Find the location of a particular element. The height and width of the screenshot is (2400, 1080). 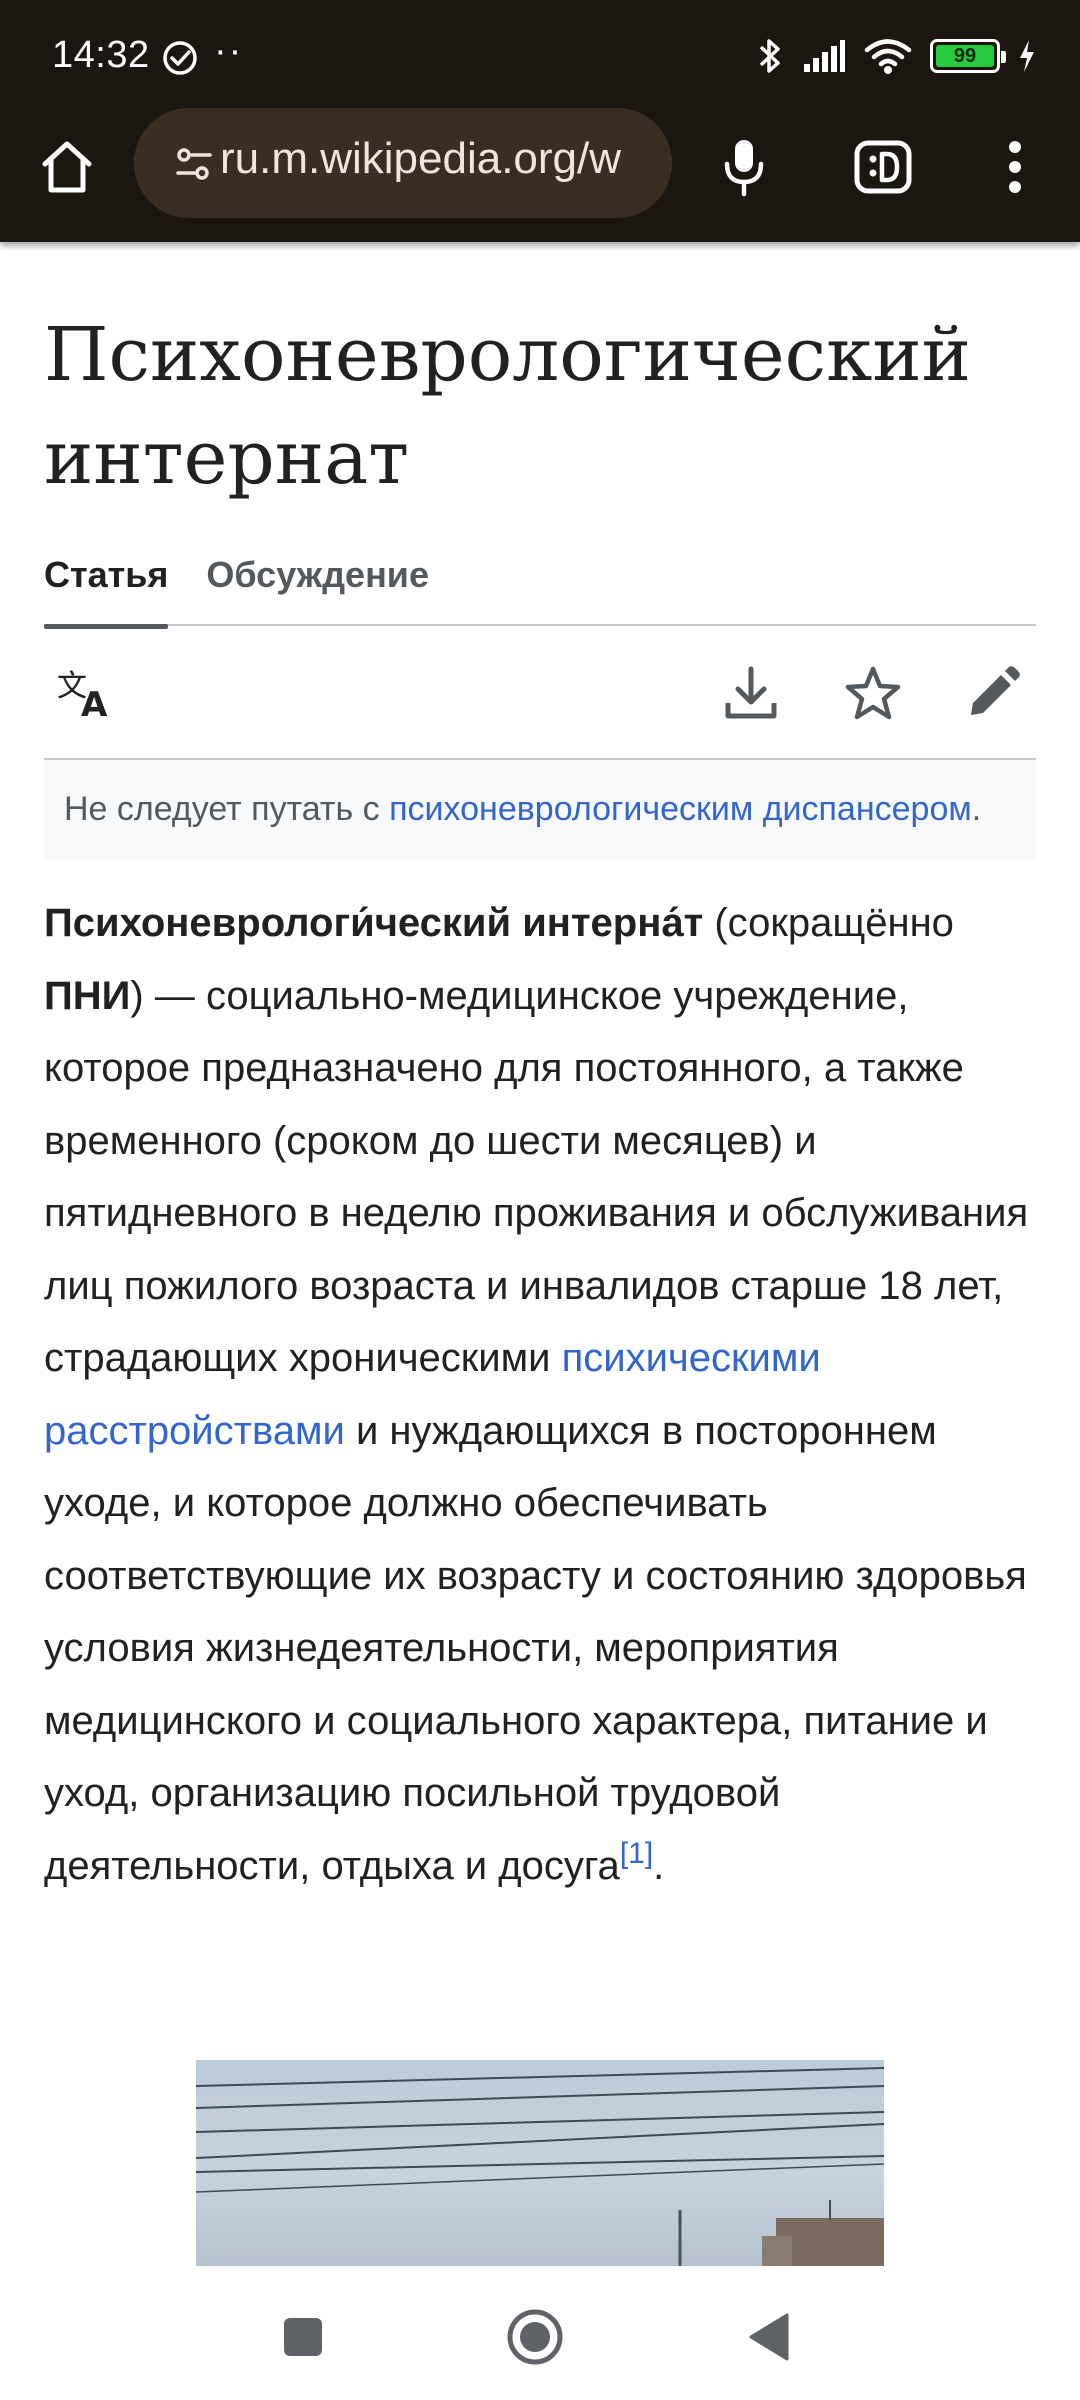

wifi-icon is located at coordinates (888, 56).